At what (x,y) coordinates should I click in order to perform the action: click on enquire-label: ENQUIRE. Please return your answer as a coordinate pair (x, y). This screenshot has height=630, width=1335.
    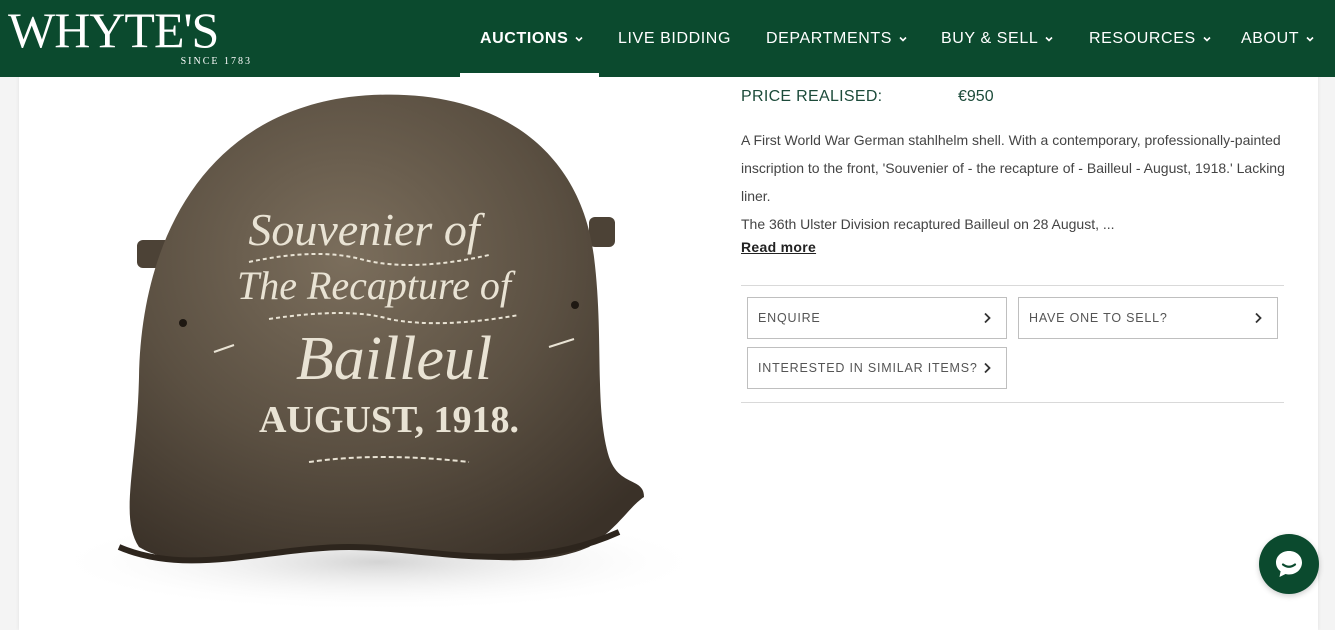
    Looking at the image, I should click on (789, 318).